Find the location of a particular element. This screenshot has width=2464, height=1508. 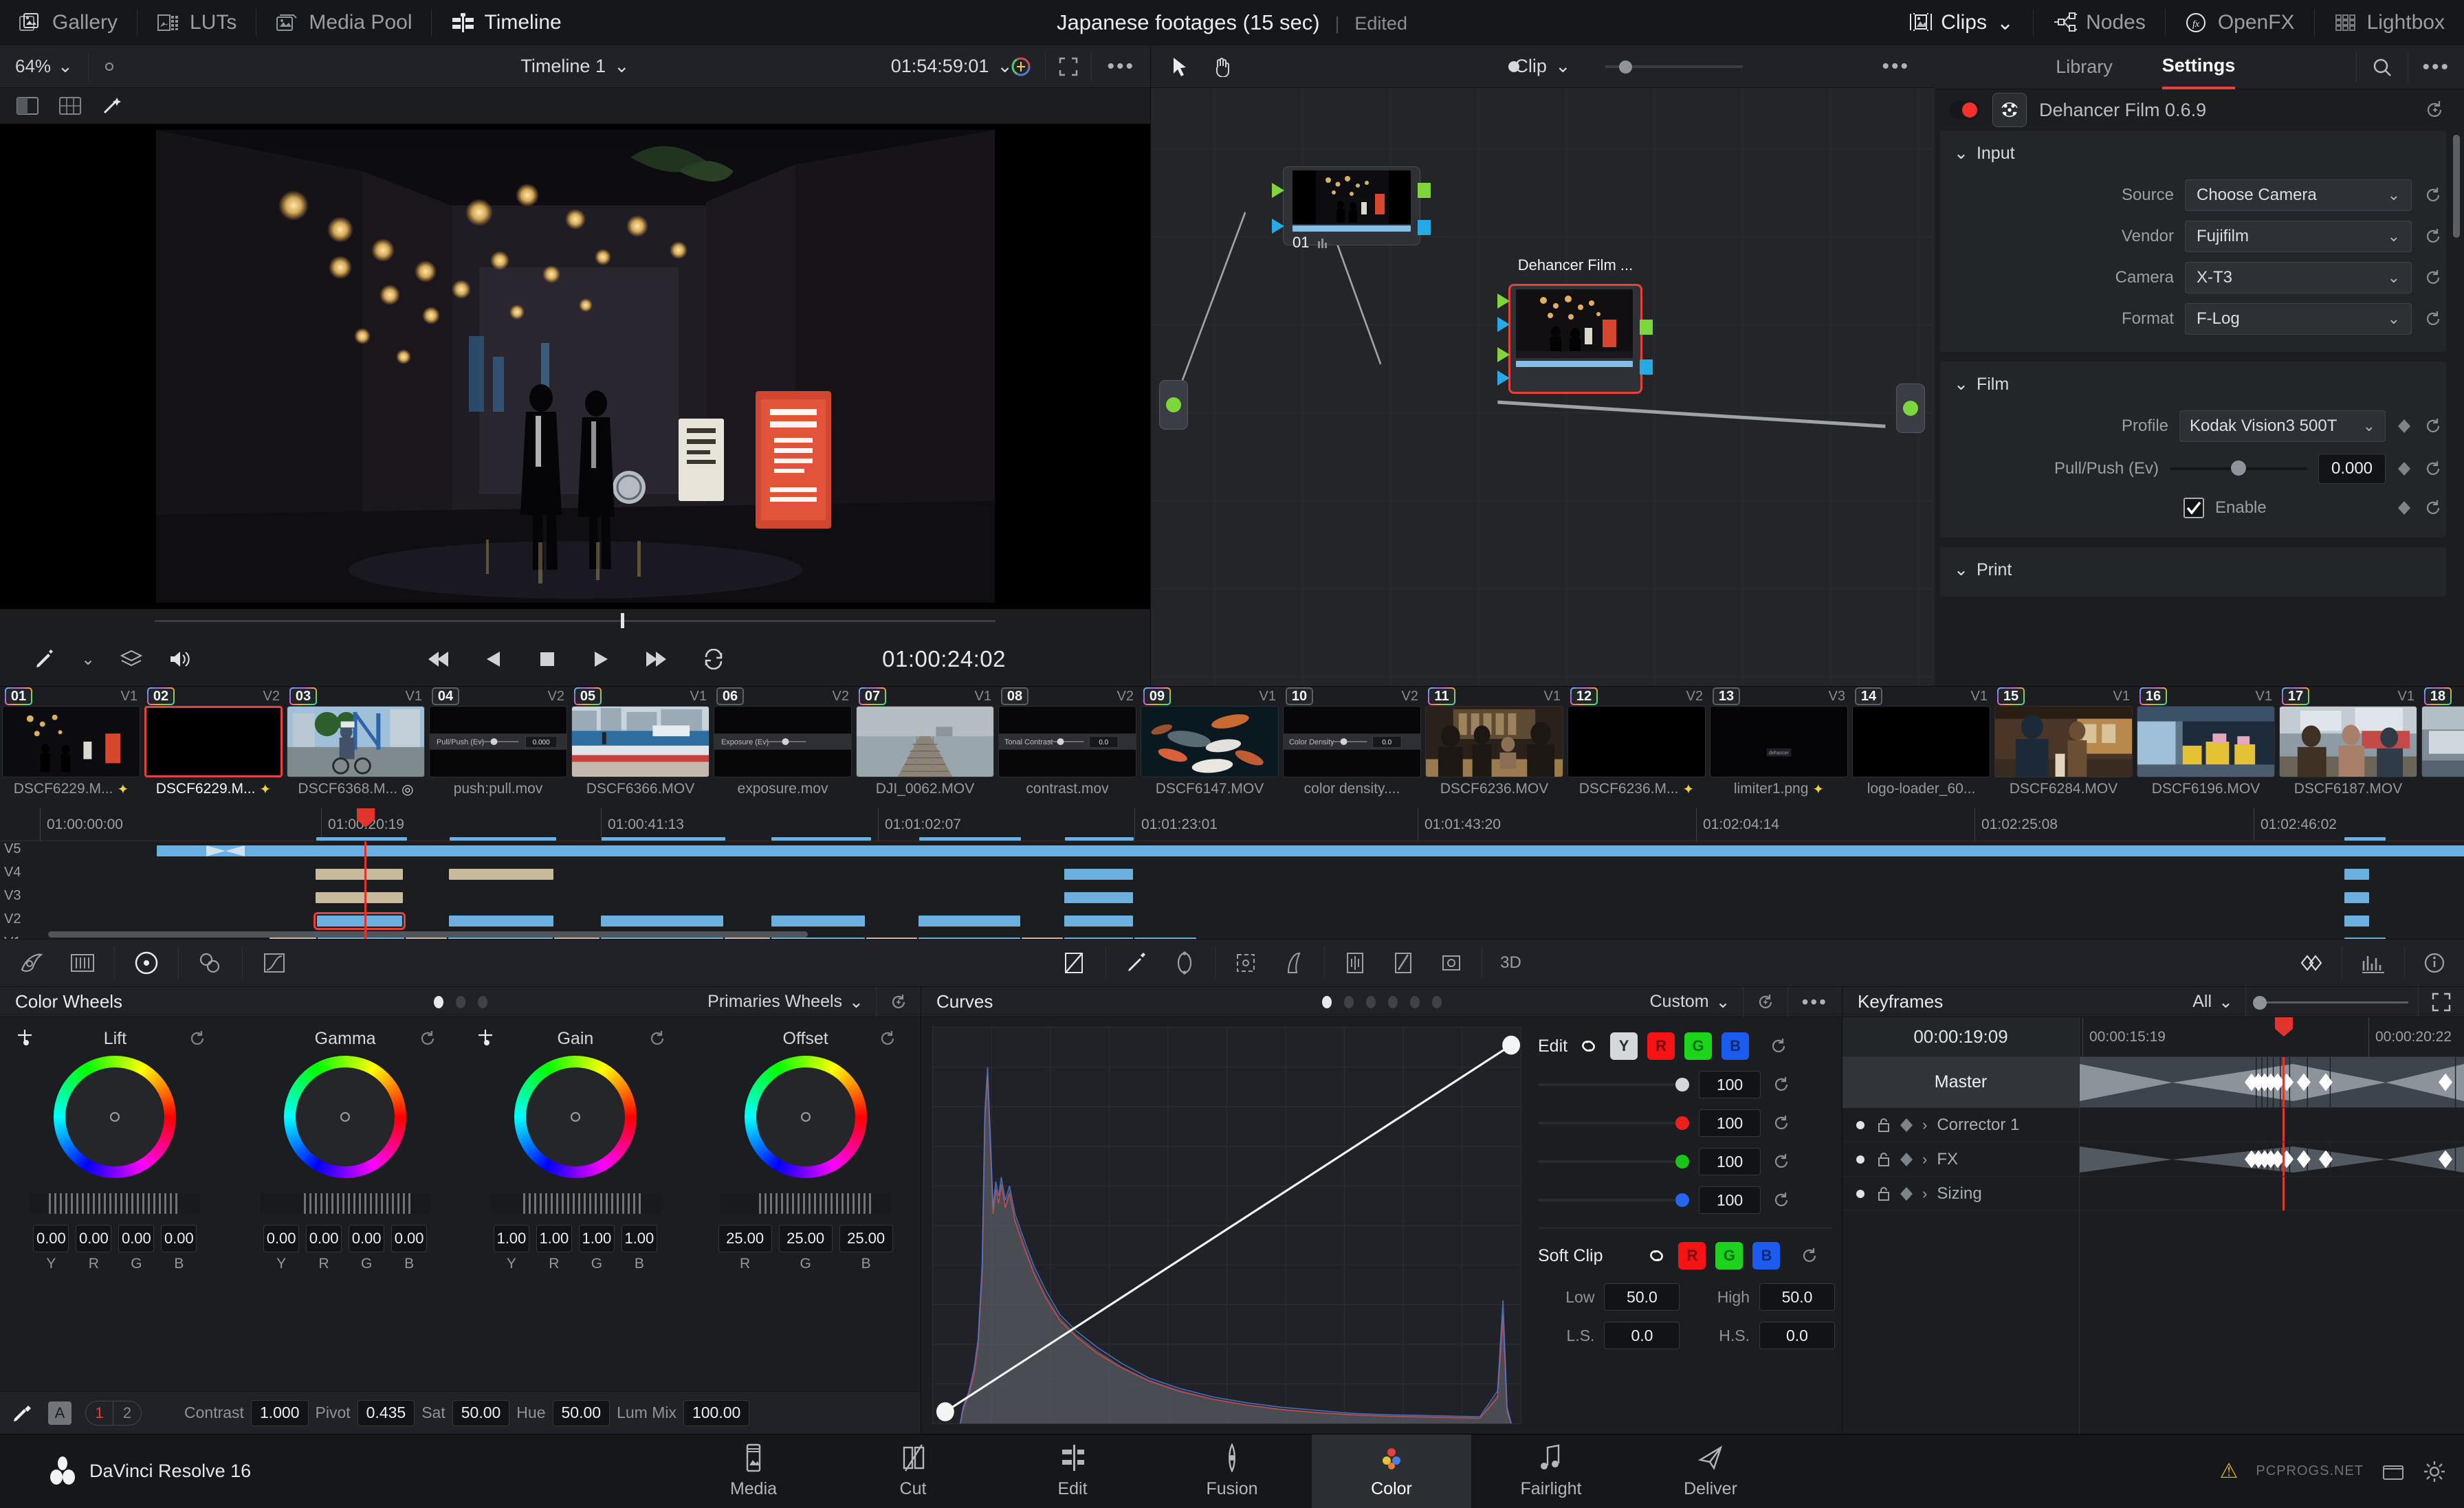

timeline-playhead is located at coordinates (365, 890).